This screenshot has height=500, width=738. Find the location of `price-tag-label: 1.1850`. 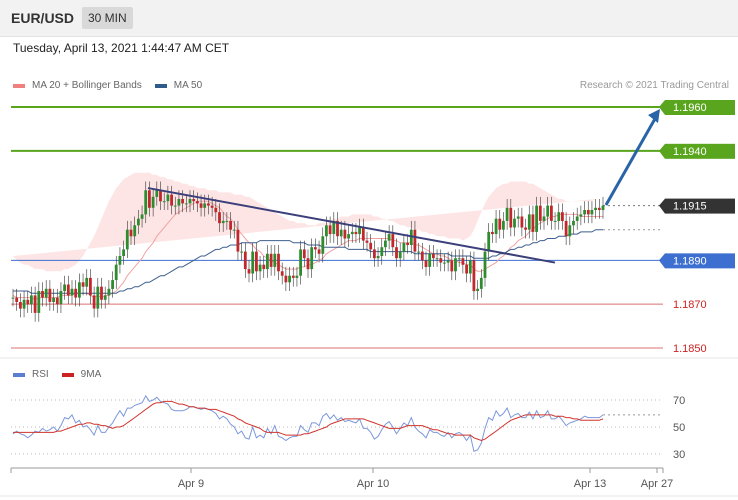

price-tag-label: 1.1850 is located at coordinates (690, 349).